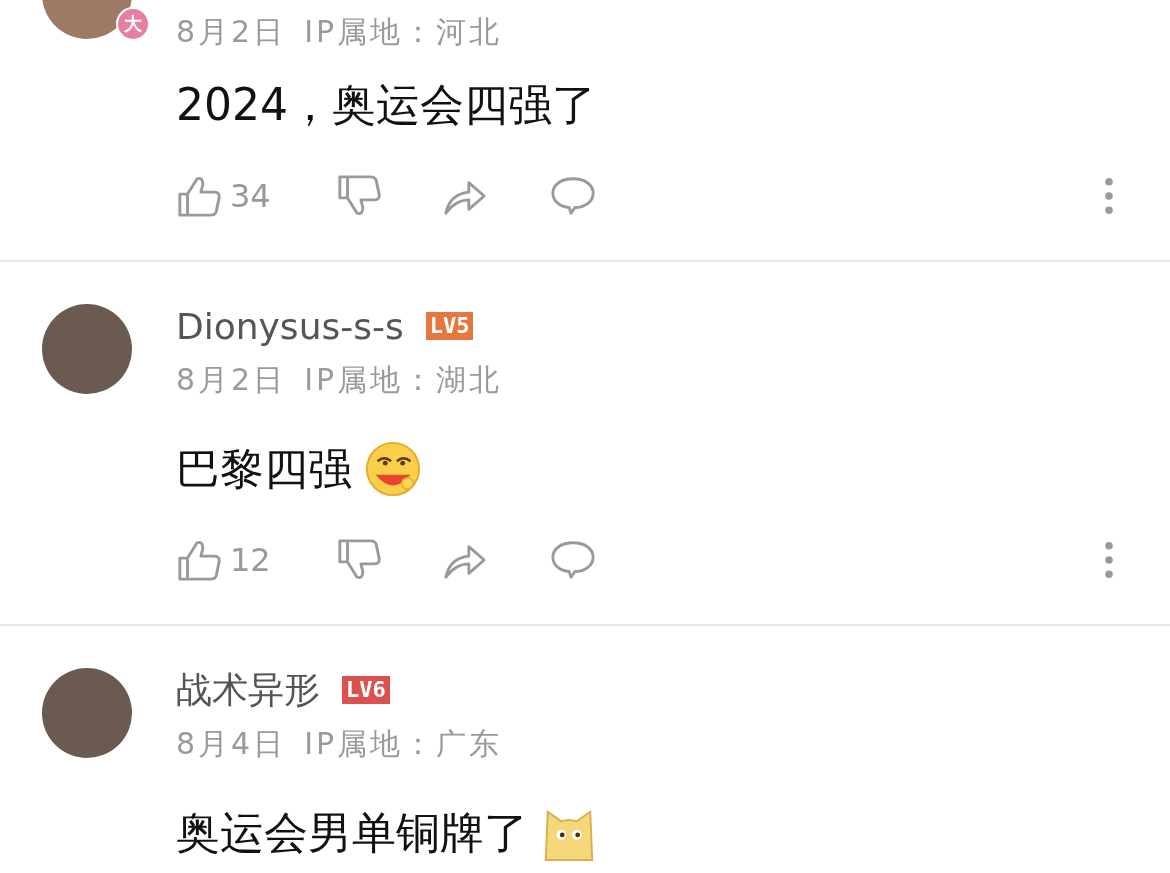  I want to click on ip-location: IP属地：河北, so click(403, 31).